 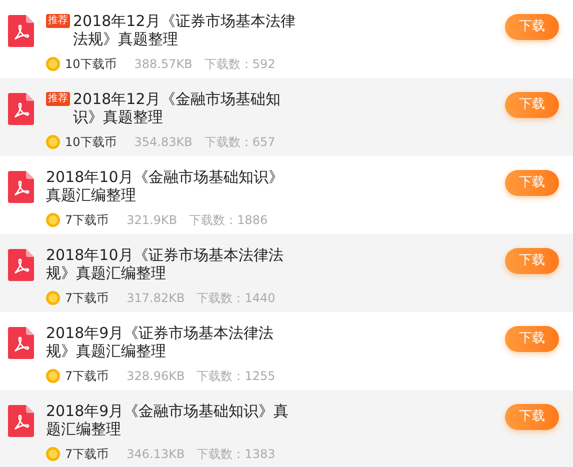 I want to click on download-count: 下载数：1383, so click(x=236, y=454).